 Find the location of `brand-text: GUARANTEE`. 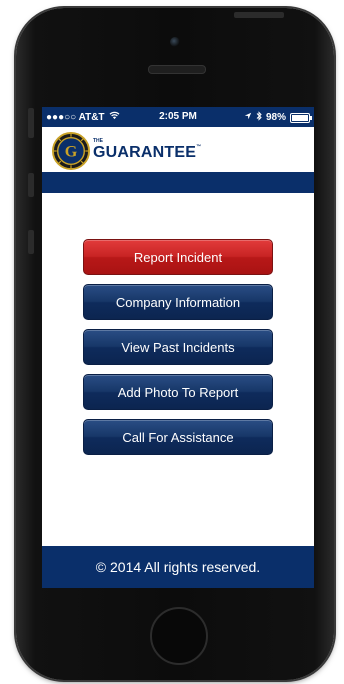

brand-text: GUARANTEE is located at coordinates (145, 152).